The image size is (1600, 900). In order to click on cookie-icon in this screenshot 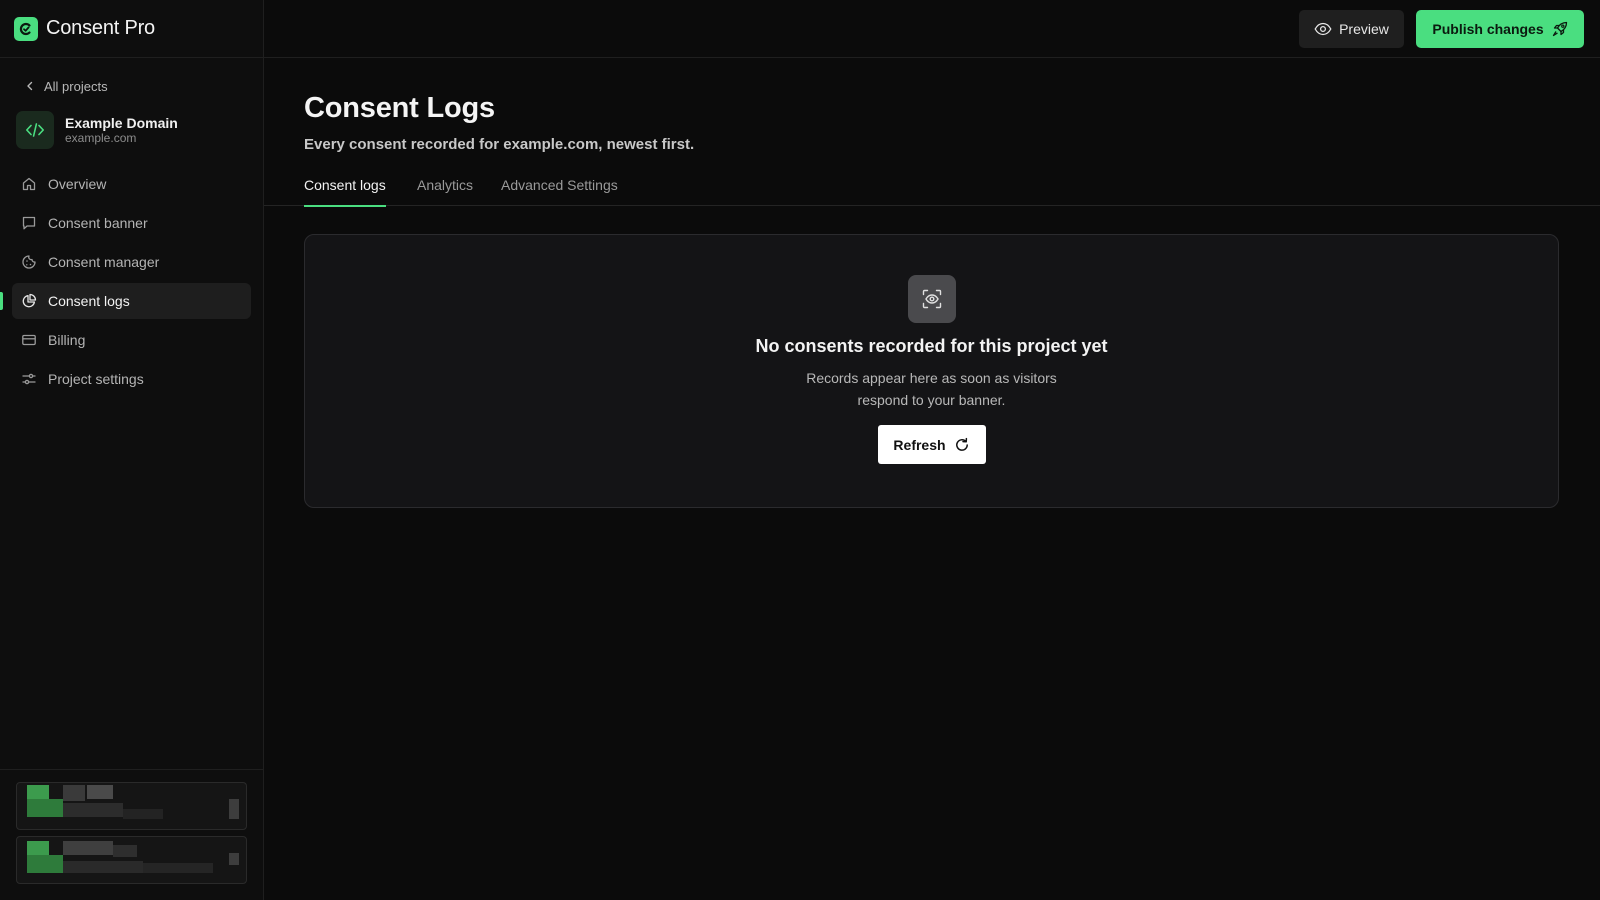, I will do `click(29, 262)`.